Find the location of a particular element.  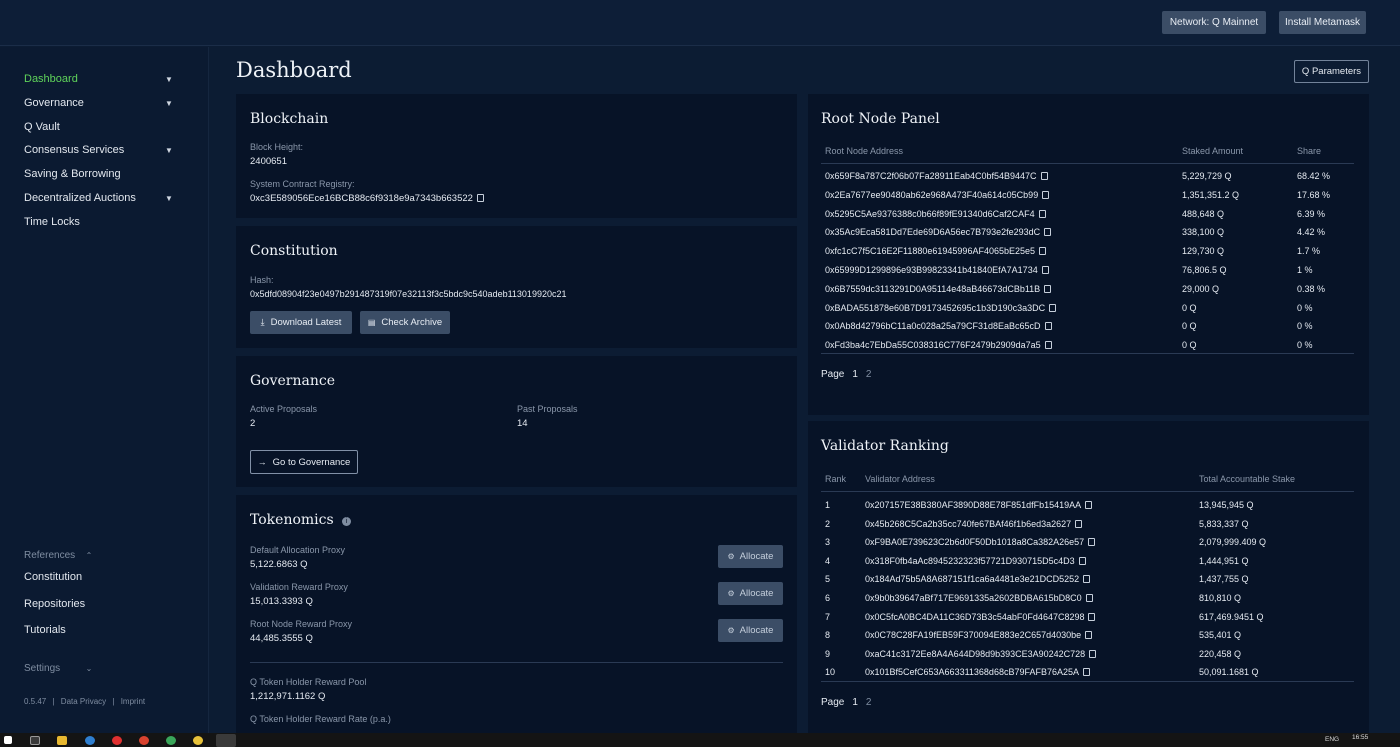

top-bar: Network: Q Mainnet Install Metamask is located at coordinates (700, 23).